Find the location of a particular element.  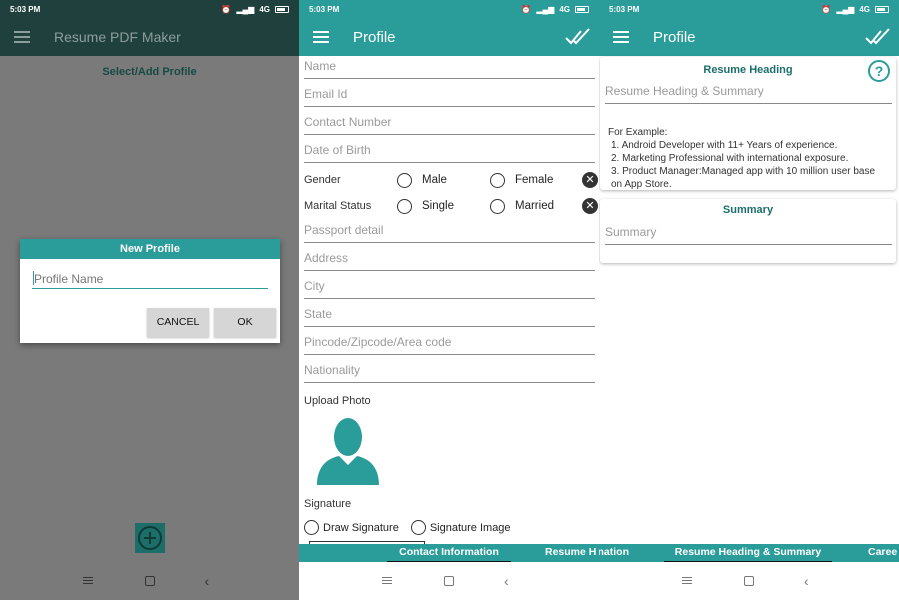

female-label: Female is located at coordinates (534, 180).